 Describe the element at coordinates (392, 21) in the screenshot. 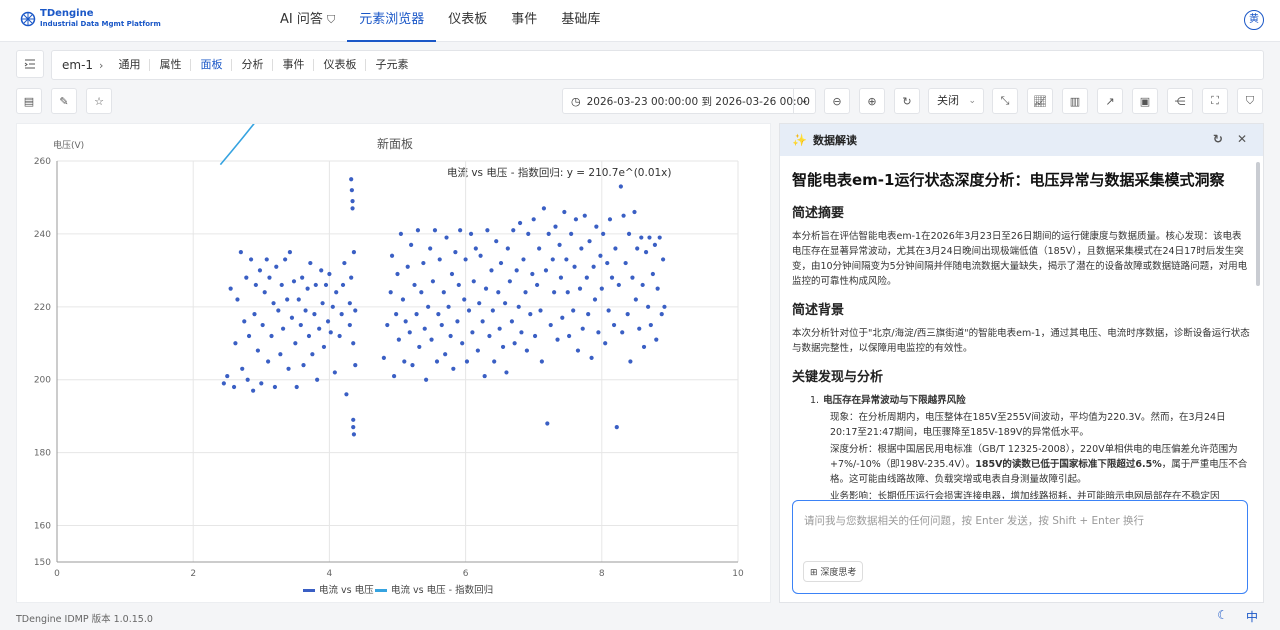

I see `nav-tab-element-browser: 元素浏览器` at that location.